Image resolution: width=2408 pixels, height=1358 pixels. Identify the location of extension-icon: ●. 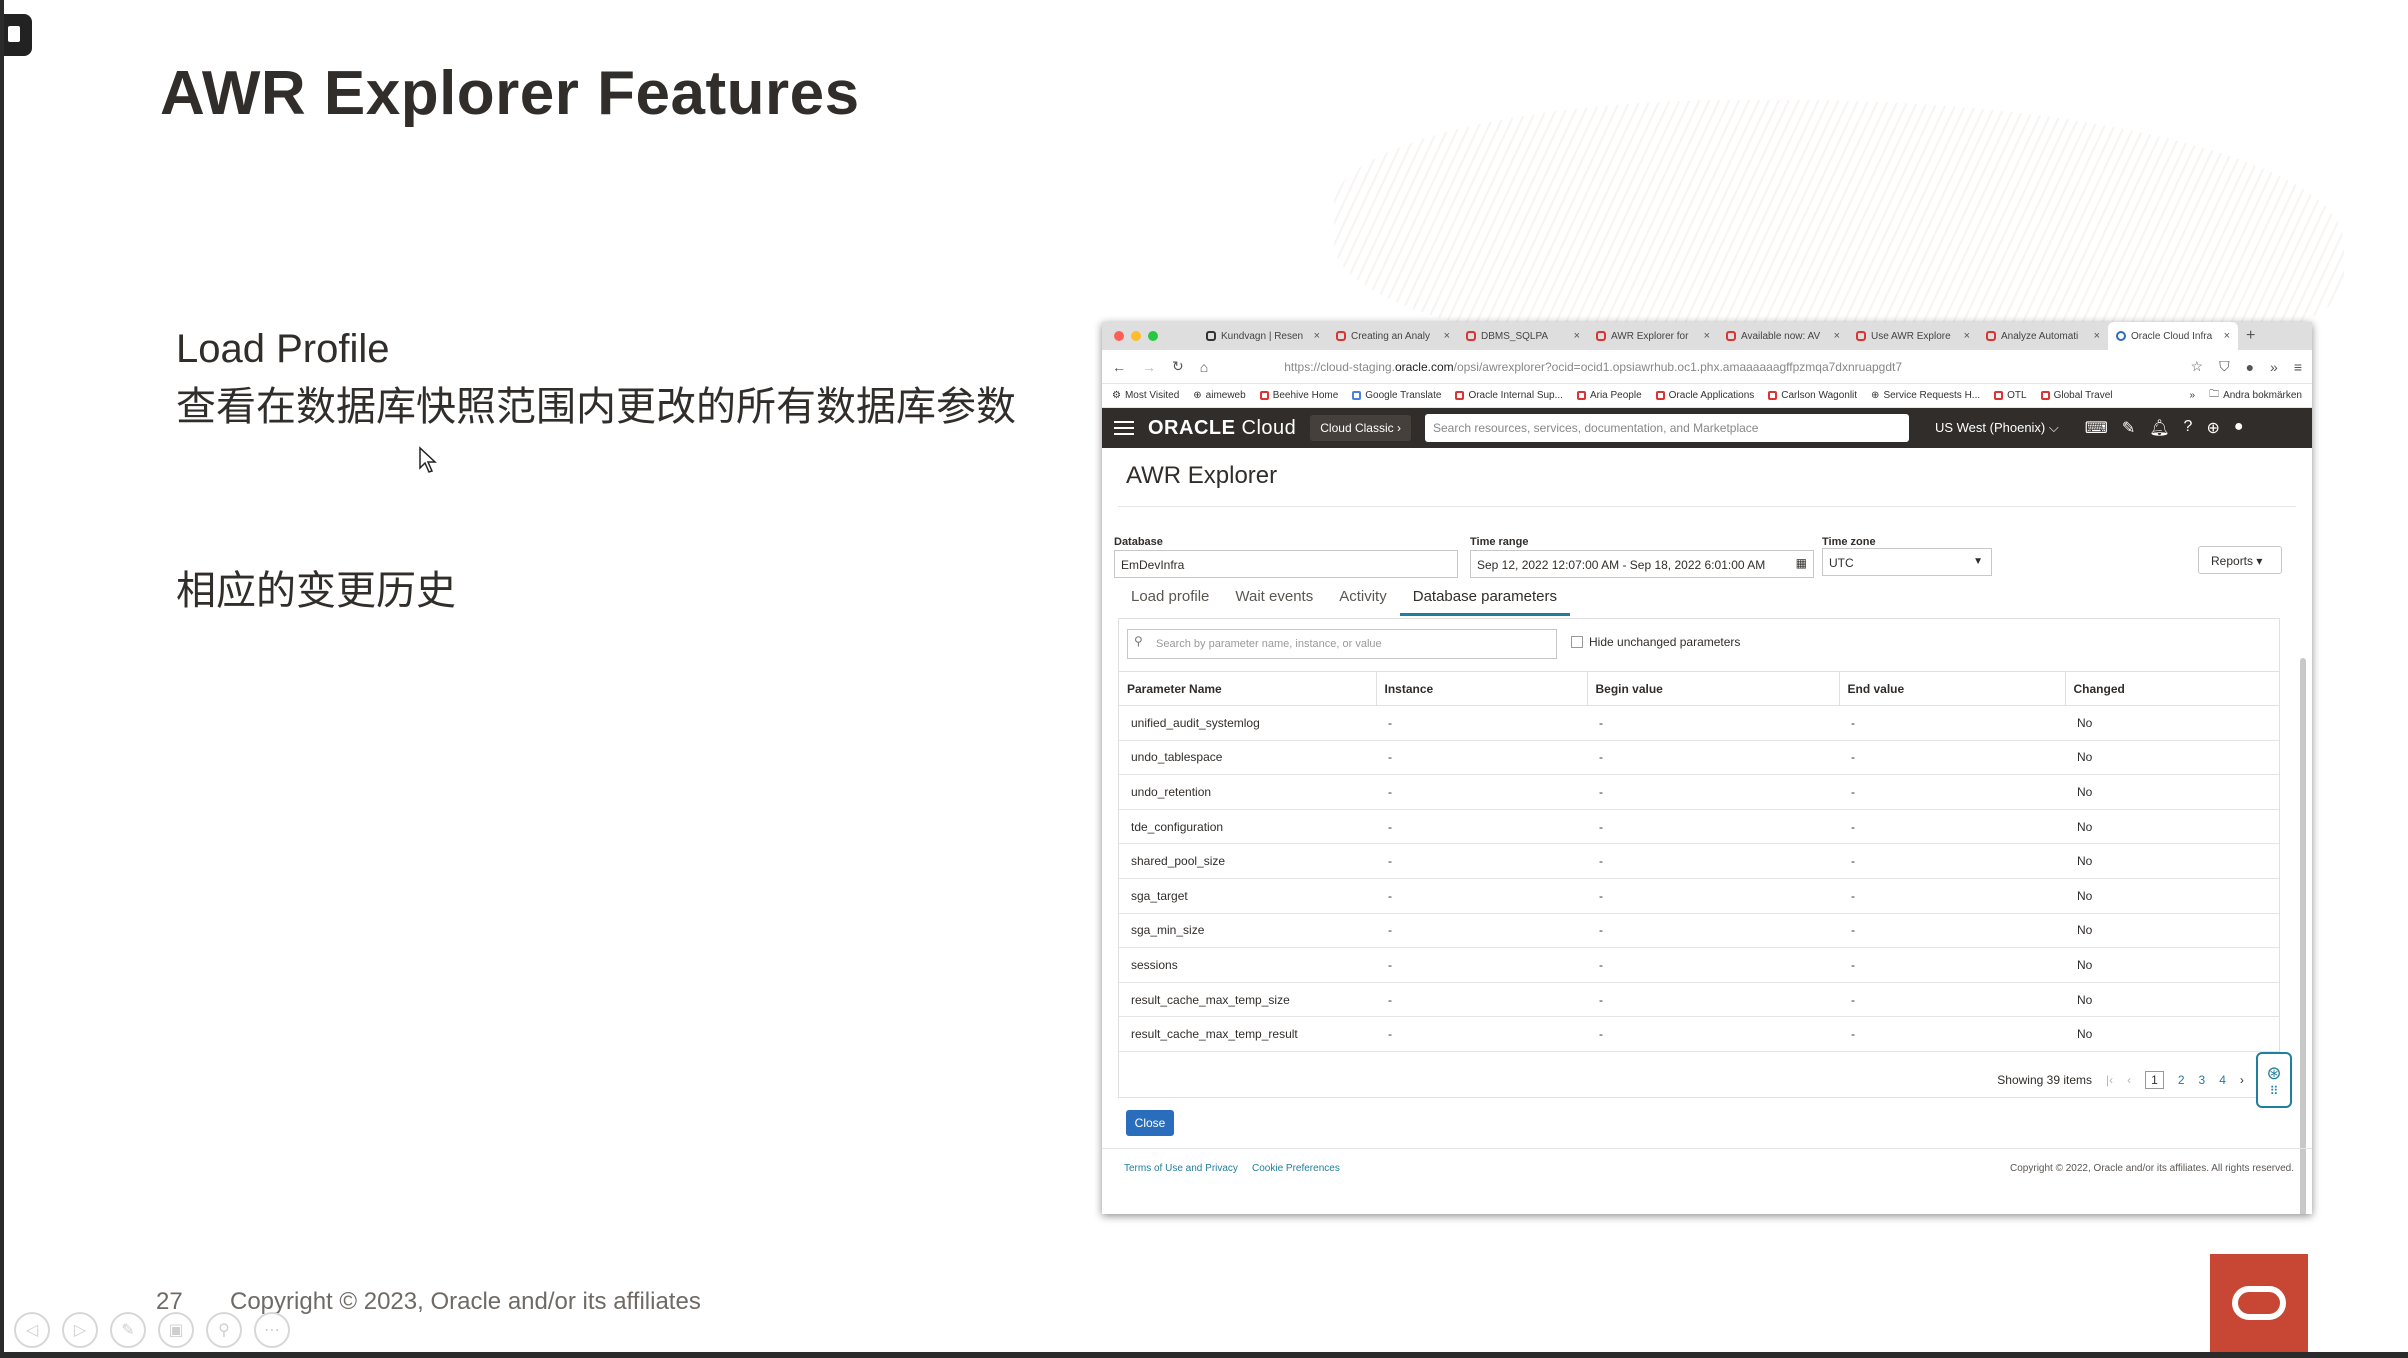
(2250, 367).